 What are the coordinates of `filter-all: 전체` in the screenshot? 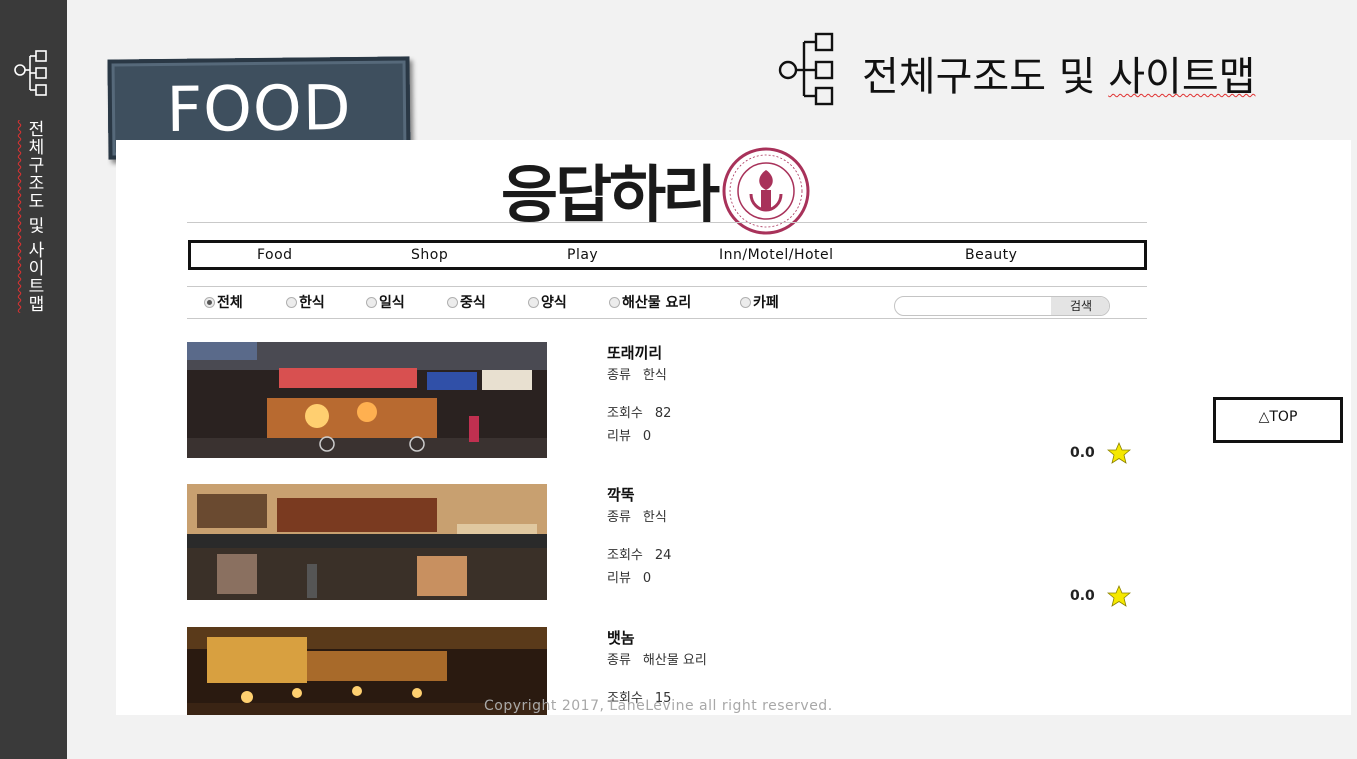 It's located at (223, 302).